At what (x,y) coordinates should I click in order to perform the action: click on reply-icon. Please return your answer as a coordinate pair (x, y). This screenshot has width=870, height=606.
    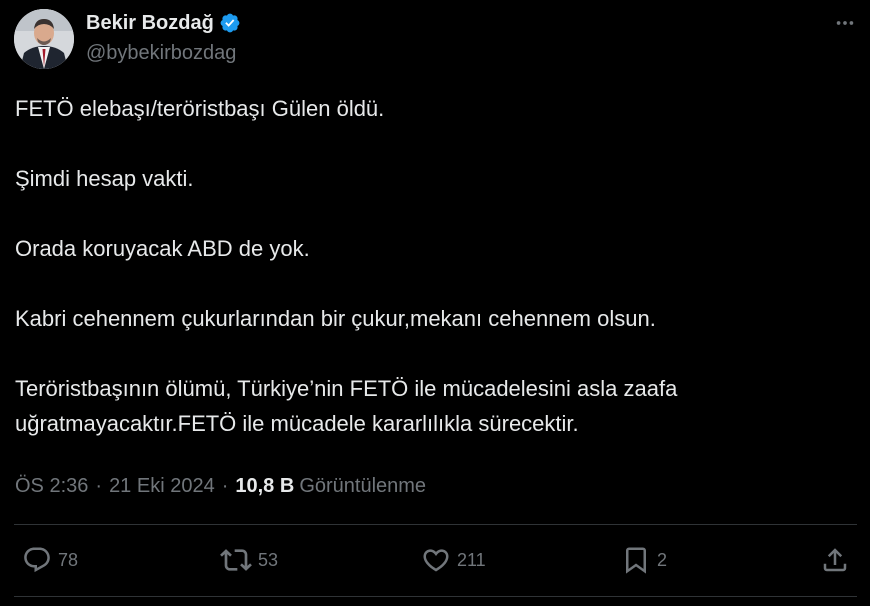
    Looking at the image, I should click on (37, 560).